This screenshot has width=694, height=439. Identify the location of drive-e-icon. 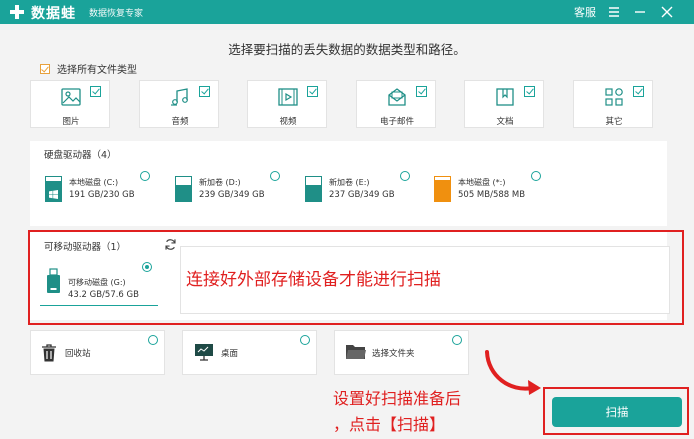
(313, 189).